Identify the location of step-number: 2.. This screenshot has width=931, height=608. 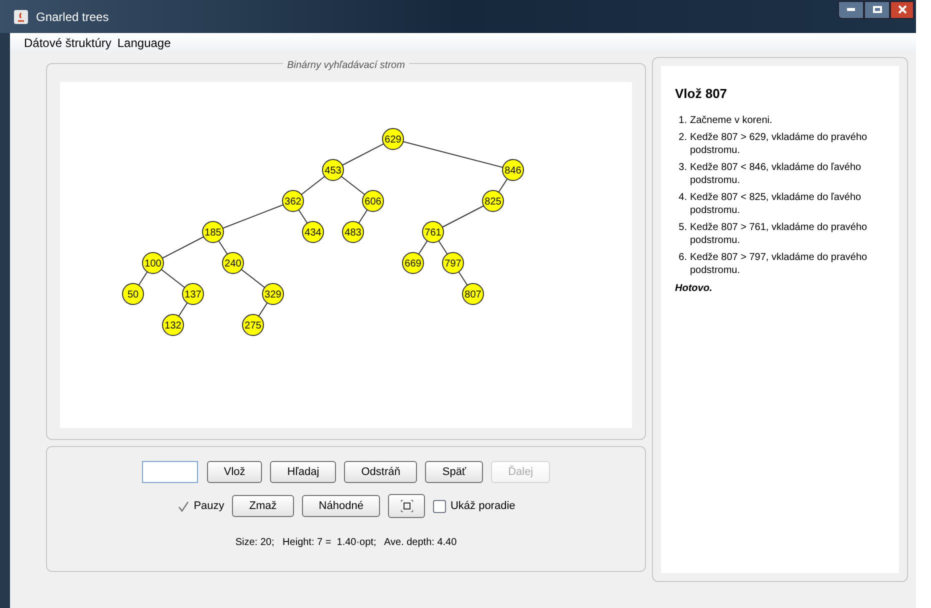
(683, 137).